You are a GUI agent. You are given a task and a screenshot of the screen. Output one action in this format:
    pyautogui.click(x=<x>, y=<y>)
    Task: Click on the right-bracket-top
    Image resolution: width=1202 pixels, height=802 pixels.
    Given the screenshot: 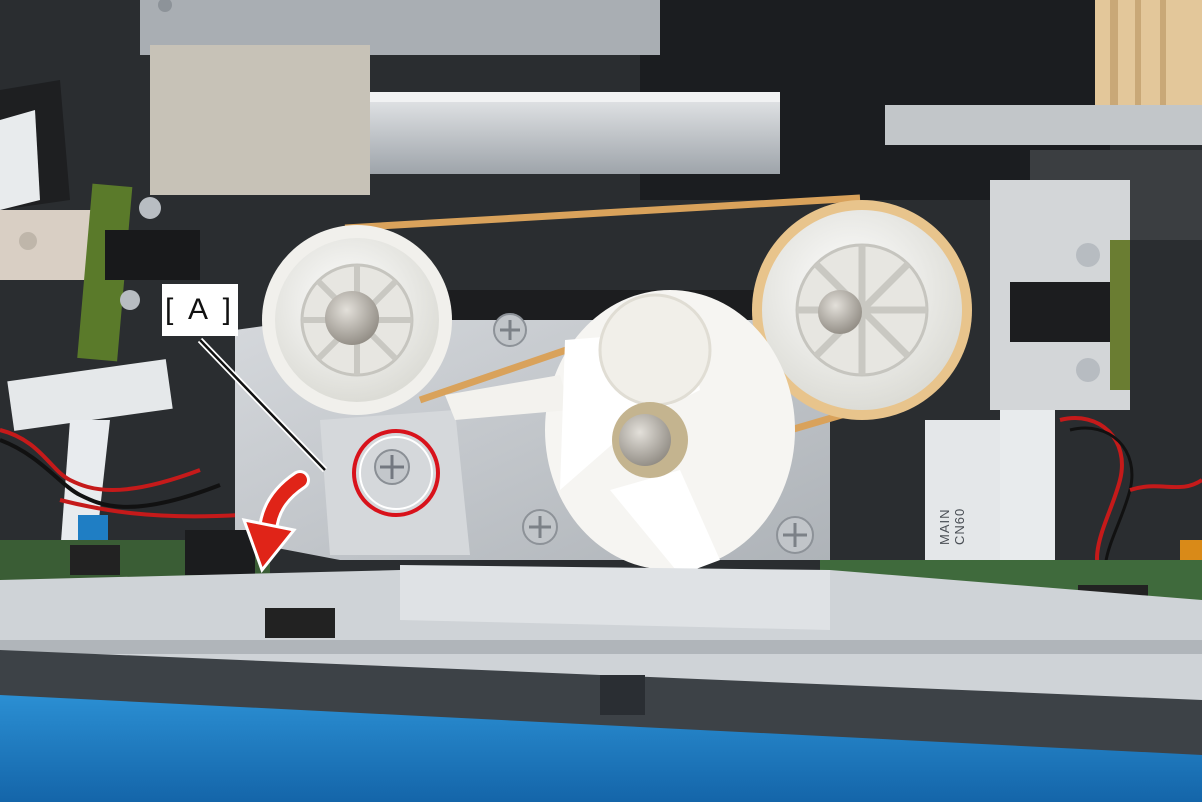 What is the action you would take?
    pyautogui.click(x=1043, y=125)
    